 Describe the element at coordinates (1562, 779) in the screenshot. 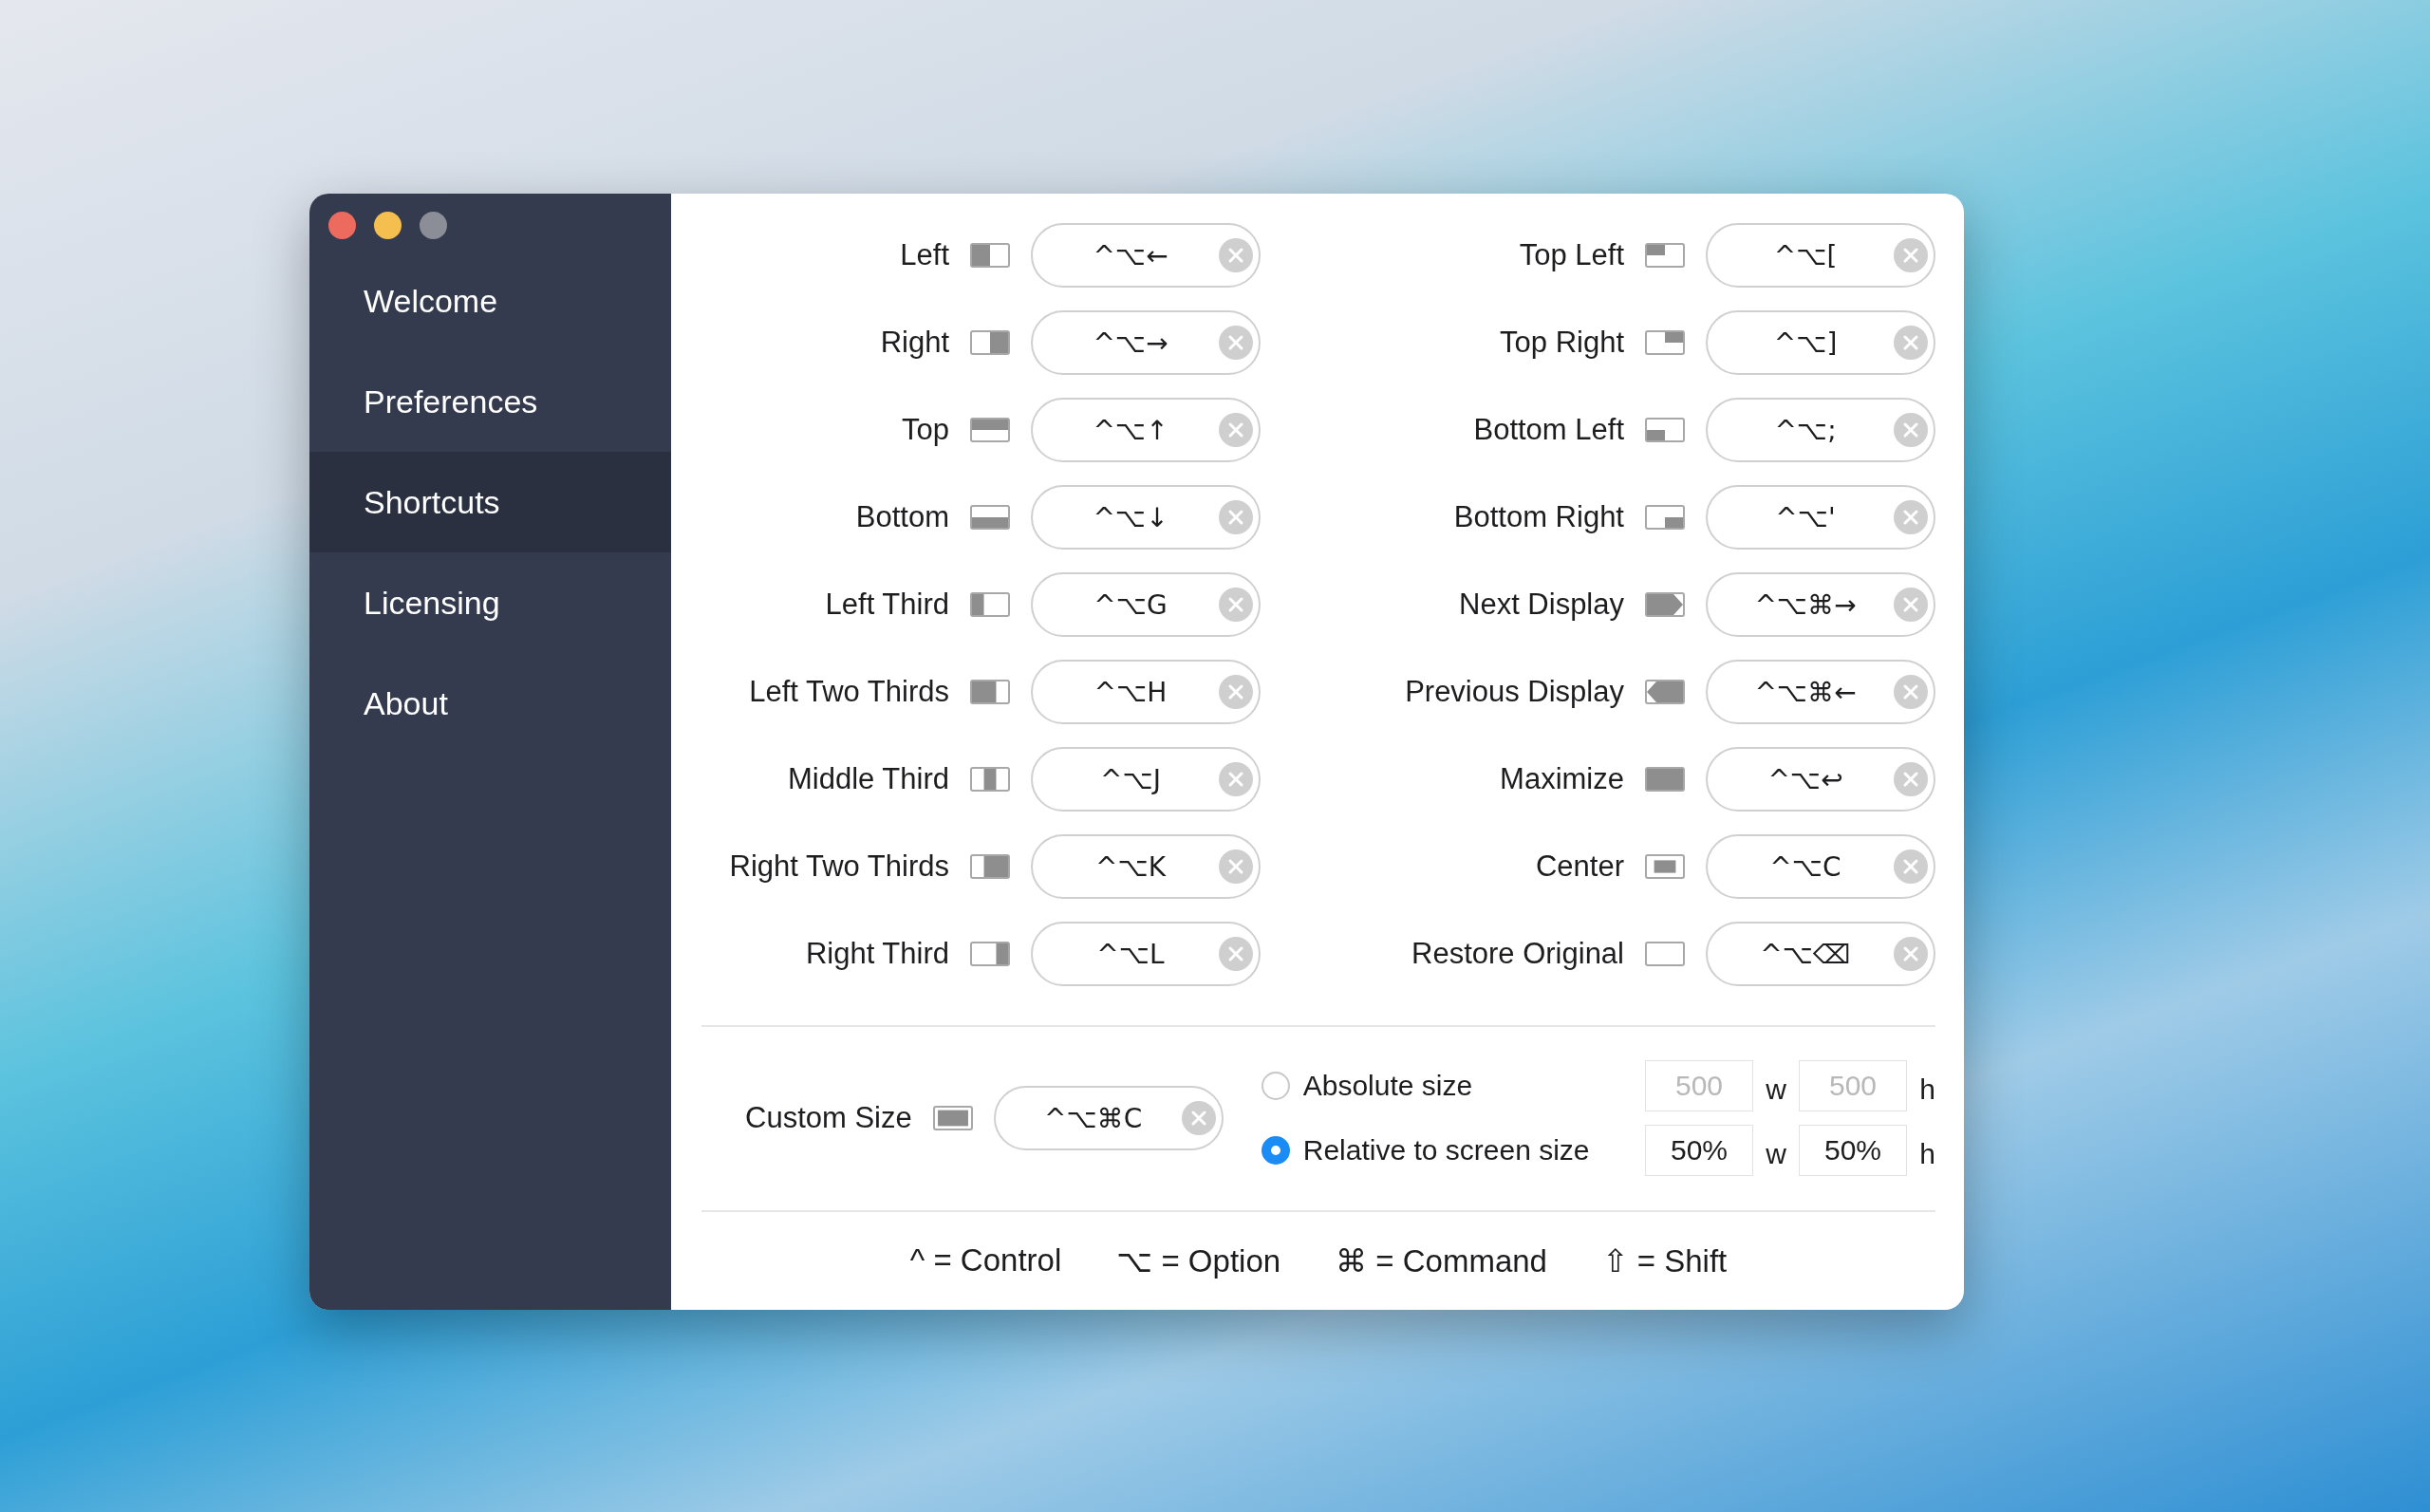

I see `shortcut-label: Maximize` at that location.